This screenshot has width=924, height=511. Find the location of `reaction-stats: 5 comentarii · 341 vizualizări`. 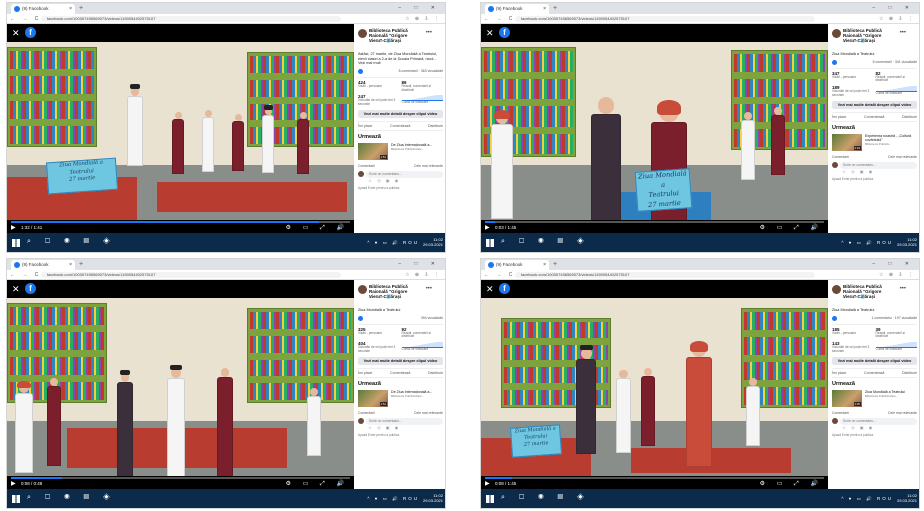

reaction-stats: 5 comentarii · 341 vizualizări is located at coordinates (895, 62).